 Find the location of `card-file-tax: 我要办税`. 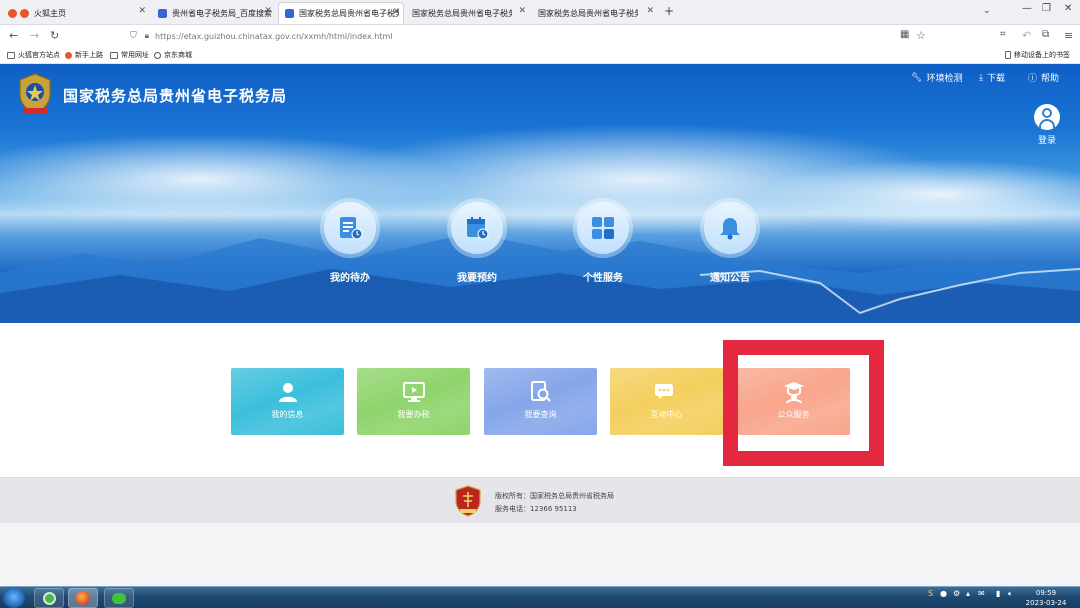

card-file-tax: 我要办税 is located at coordinates (413, 401).